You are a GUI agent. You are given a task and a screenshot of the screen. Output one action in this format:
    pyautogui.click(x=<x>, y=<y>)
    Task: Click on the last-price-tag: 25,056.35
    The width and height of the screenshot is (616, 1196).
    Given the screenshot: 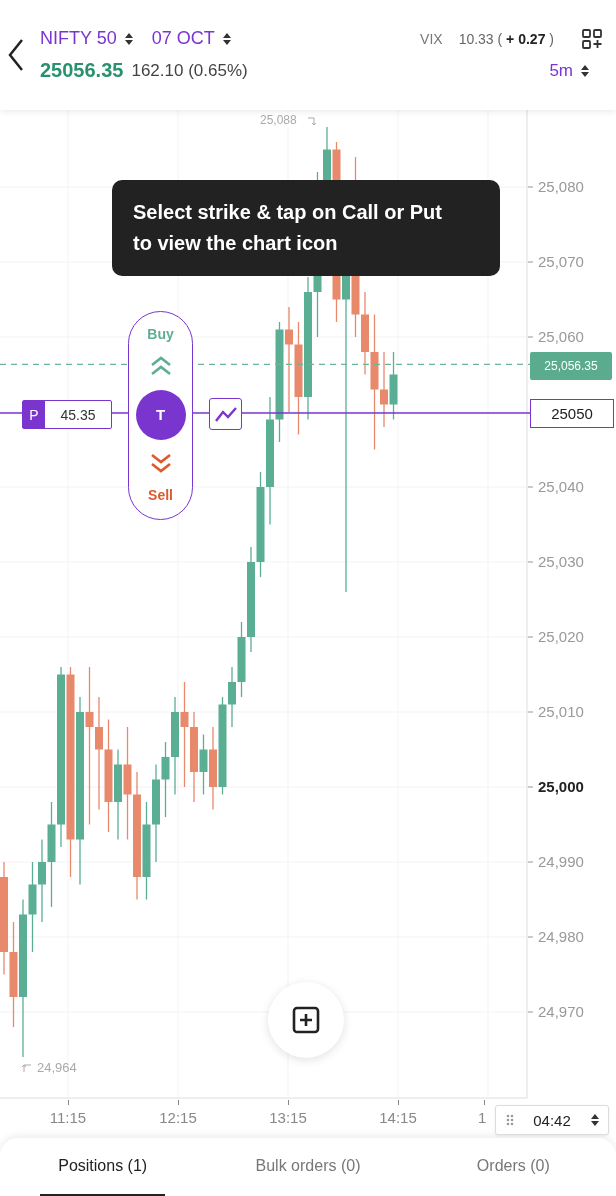 What is the action you would take?
    pyautogui.click(x=571, y=366)
    